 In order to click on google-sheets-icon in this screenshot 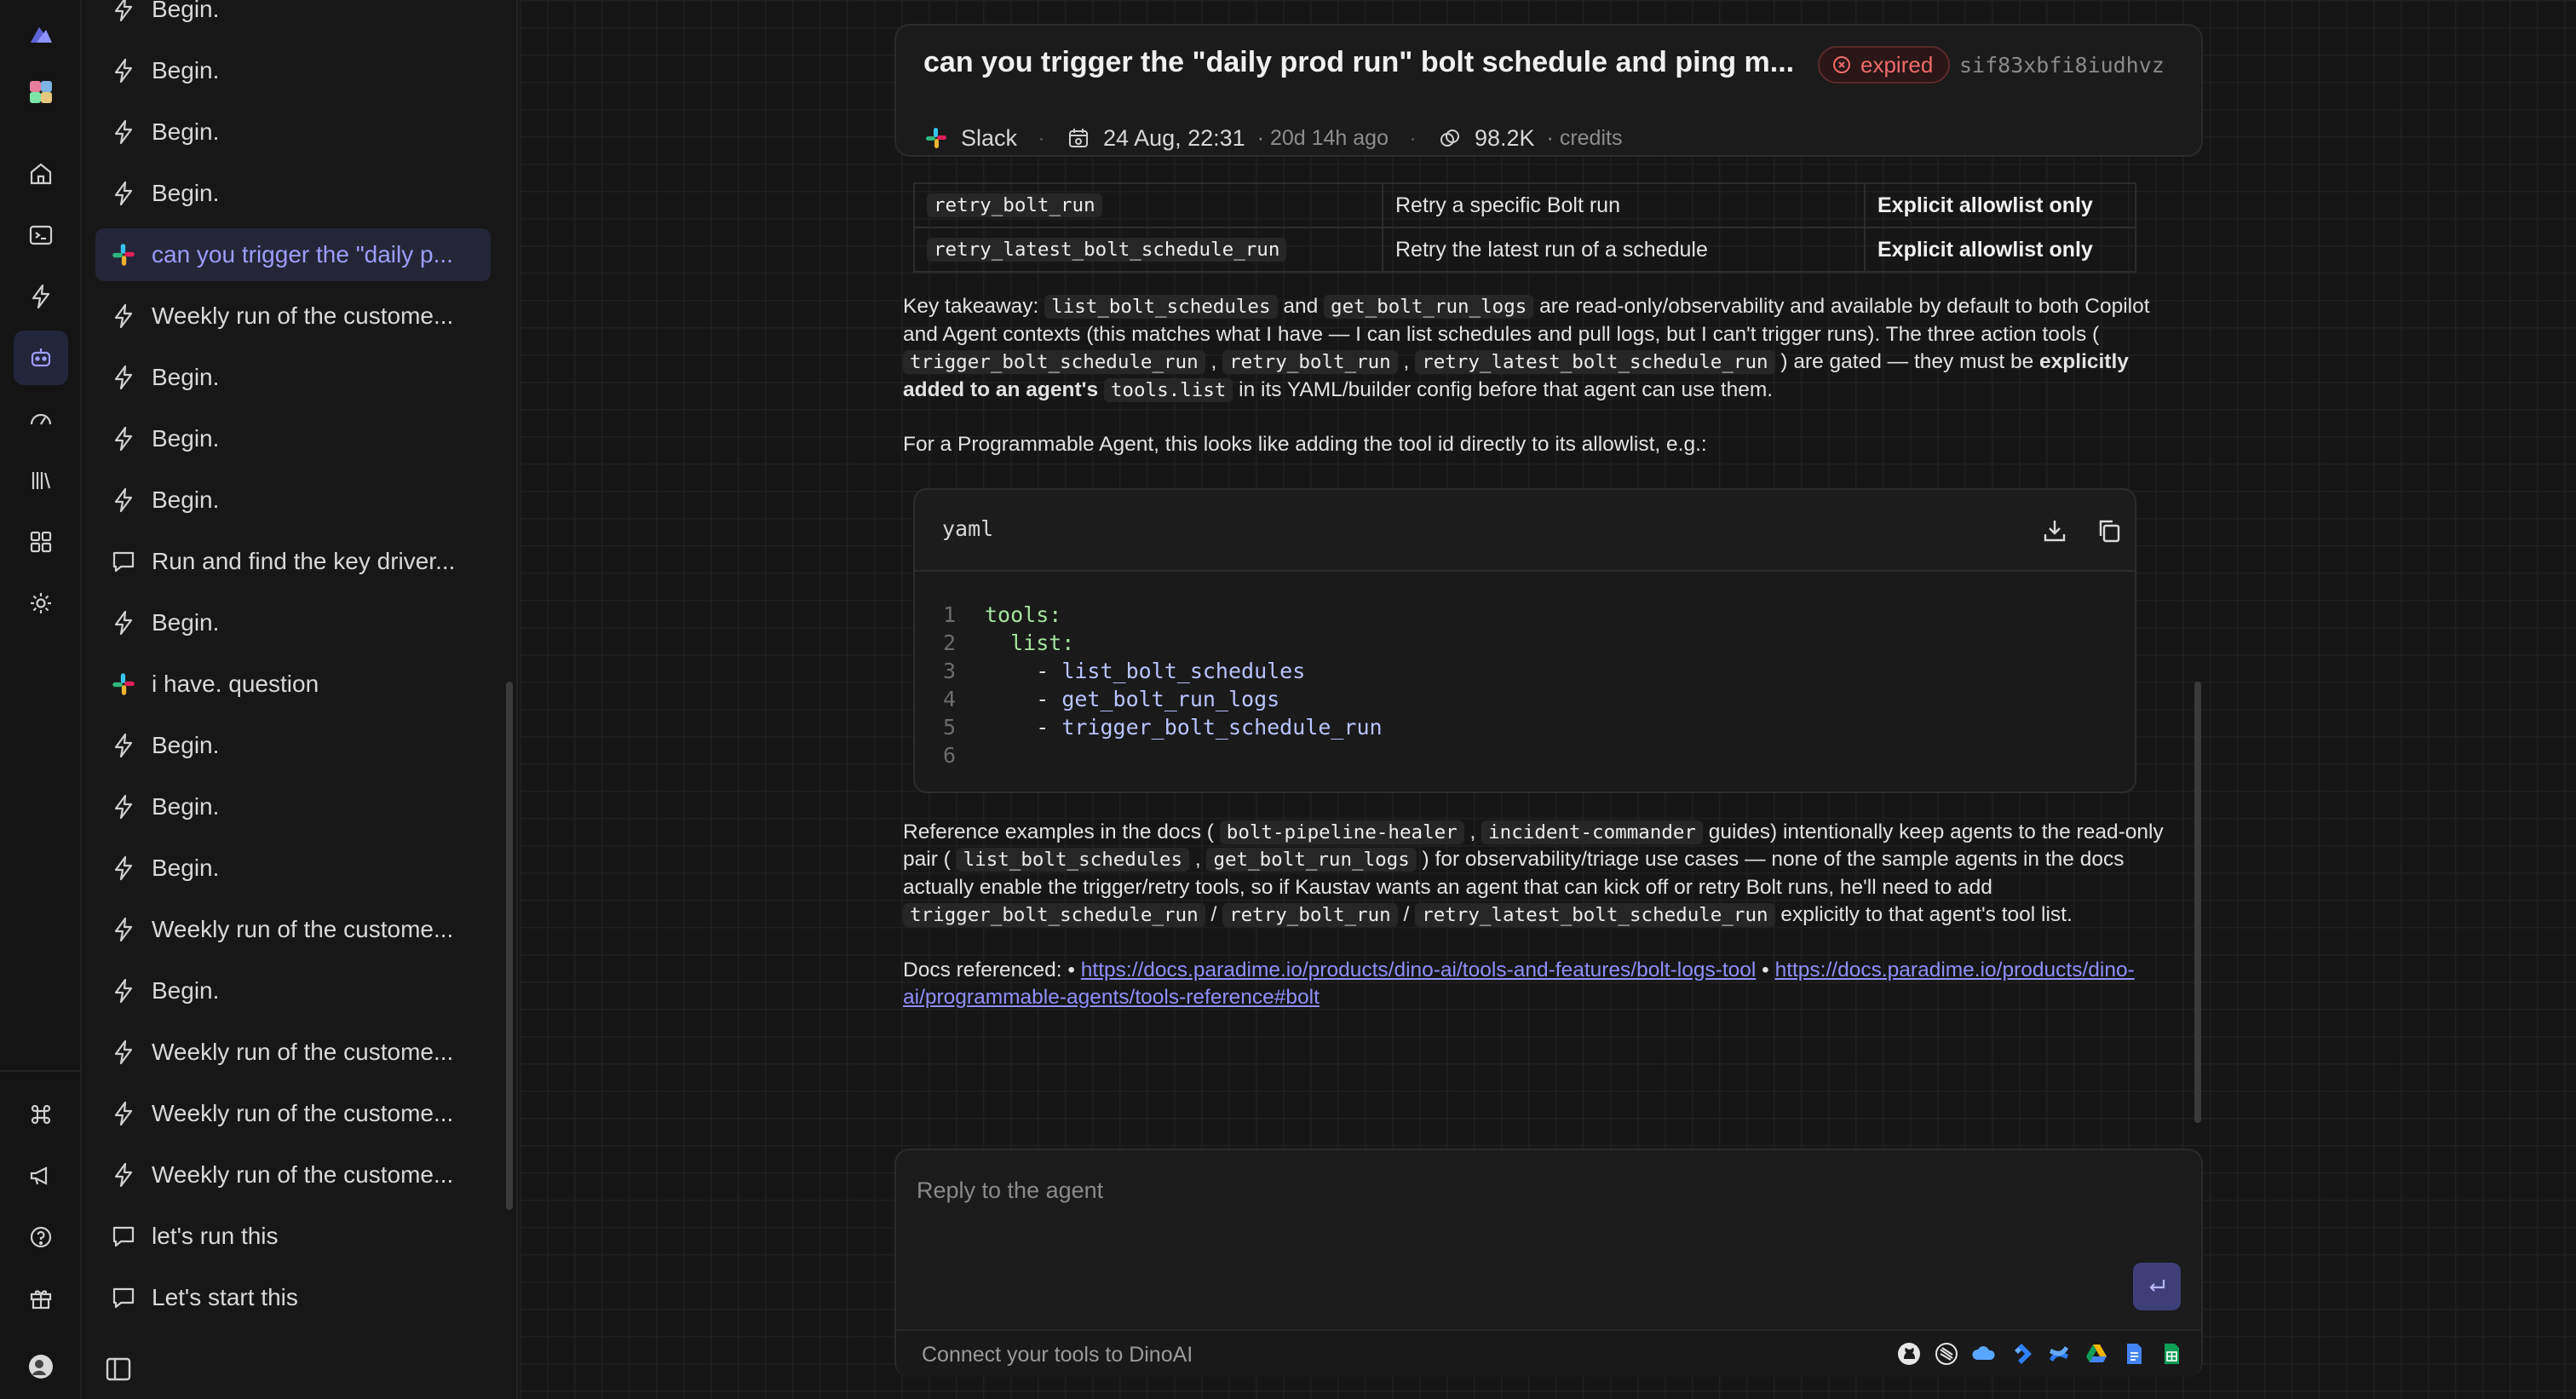, I will do `click(2171, 1354)`.